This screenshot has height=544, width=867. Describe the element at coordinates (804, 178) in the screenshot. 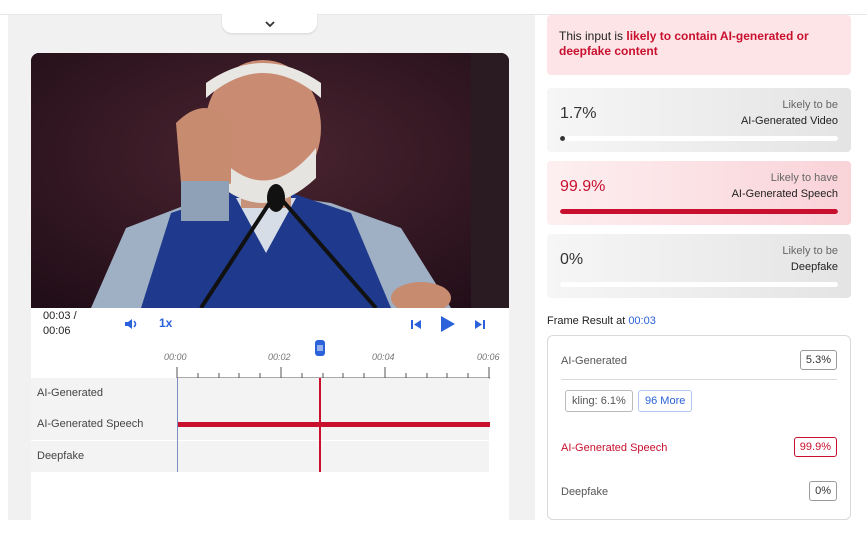

I see `metric-caption: Likely to have` at that location.